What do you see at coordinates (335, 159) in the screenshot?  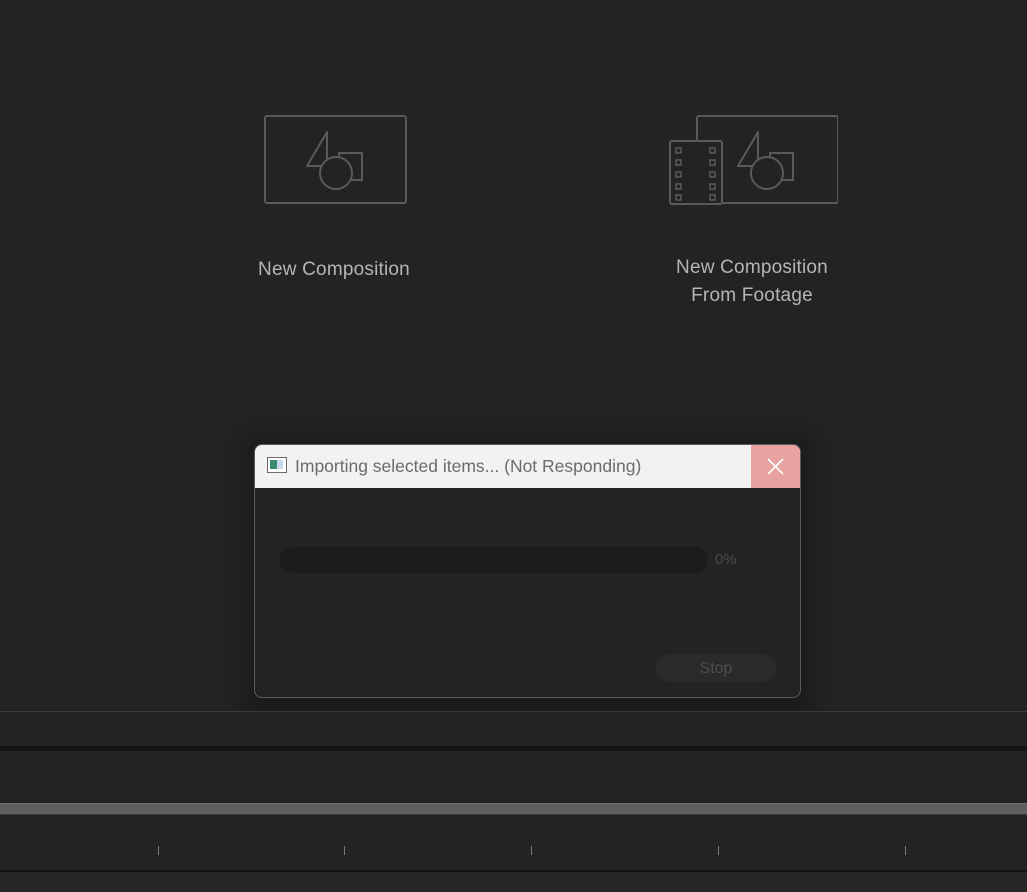 I see `composition-icon` at bounding box center [335, 159].